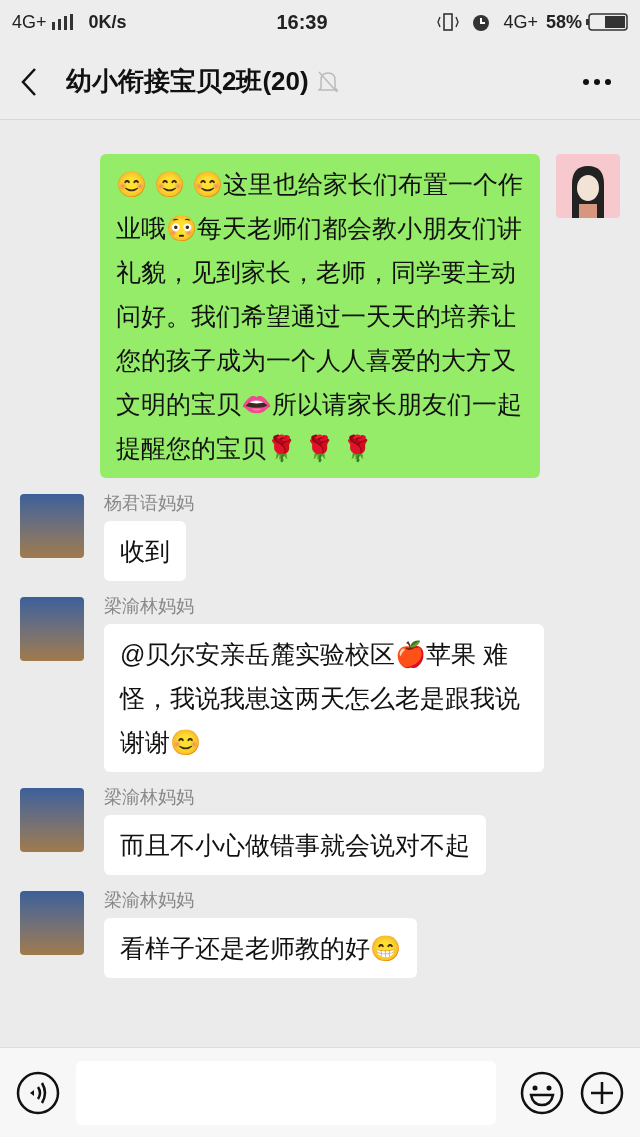  Describe the element at coordinates (607, 22) in the screenshot. I see `battery-icon` at that location.